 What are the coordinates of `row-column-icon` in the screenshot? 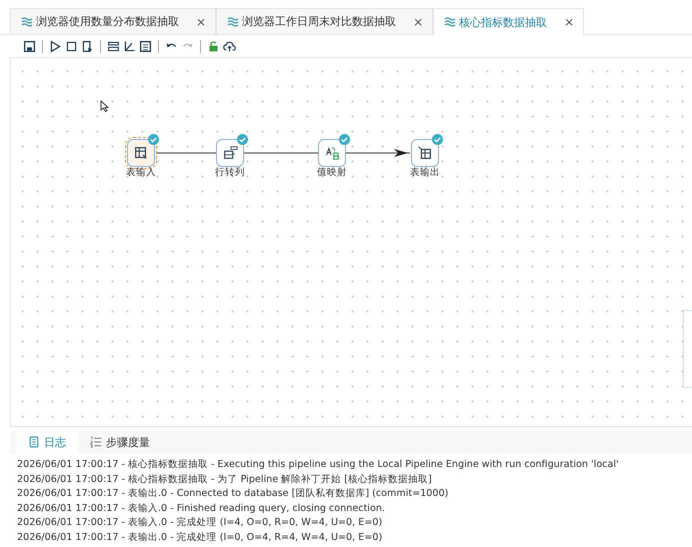 It's located at (230, 153).